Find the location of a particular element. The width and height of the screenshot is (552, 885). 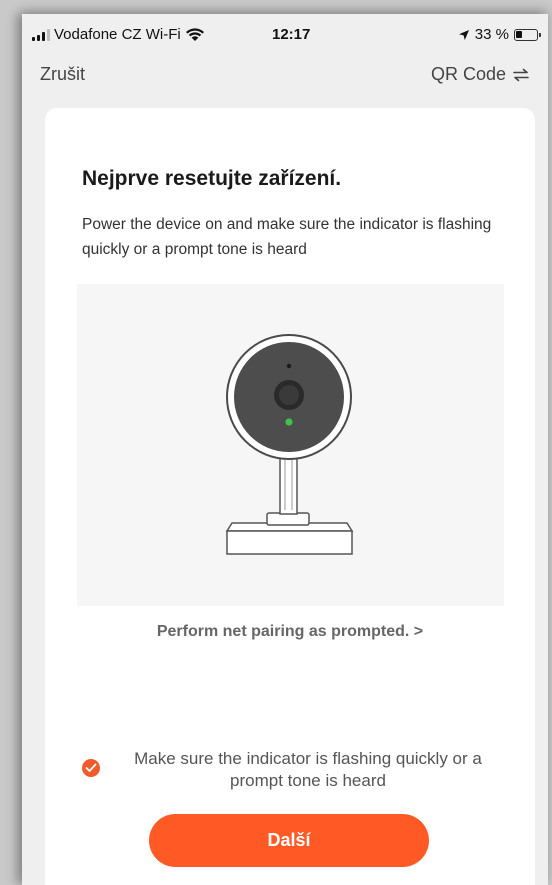

status-left: Vodafone CZ Wi-Fi is located at coordinates (118, 34).